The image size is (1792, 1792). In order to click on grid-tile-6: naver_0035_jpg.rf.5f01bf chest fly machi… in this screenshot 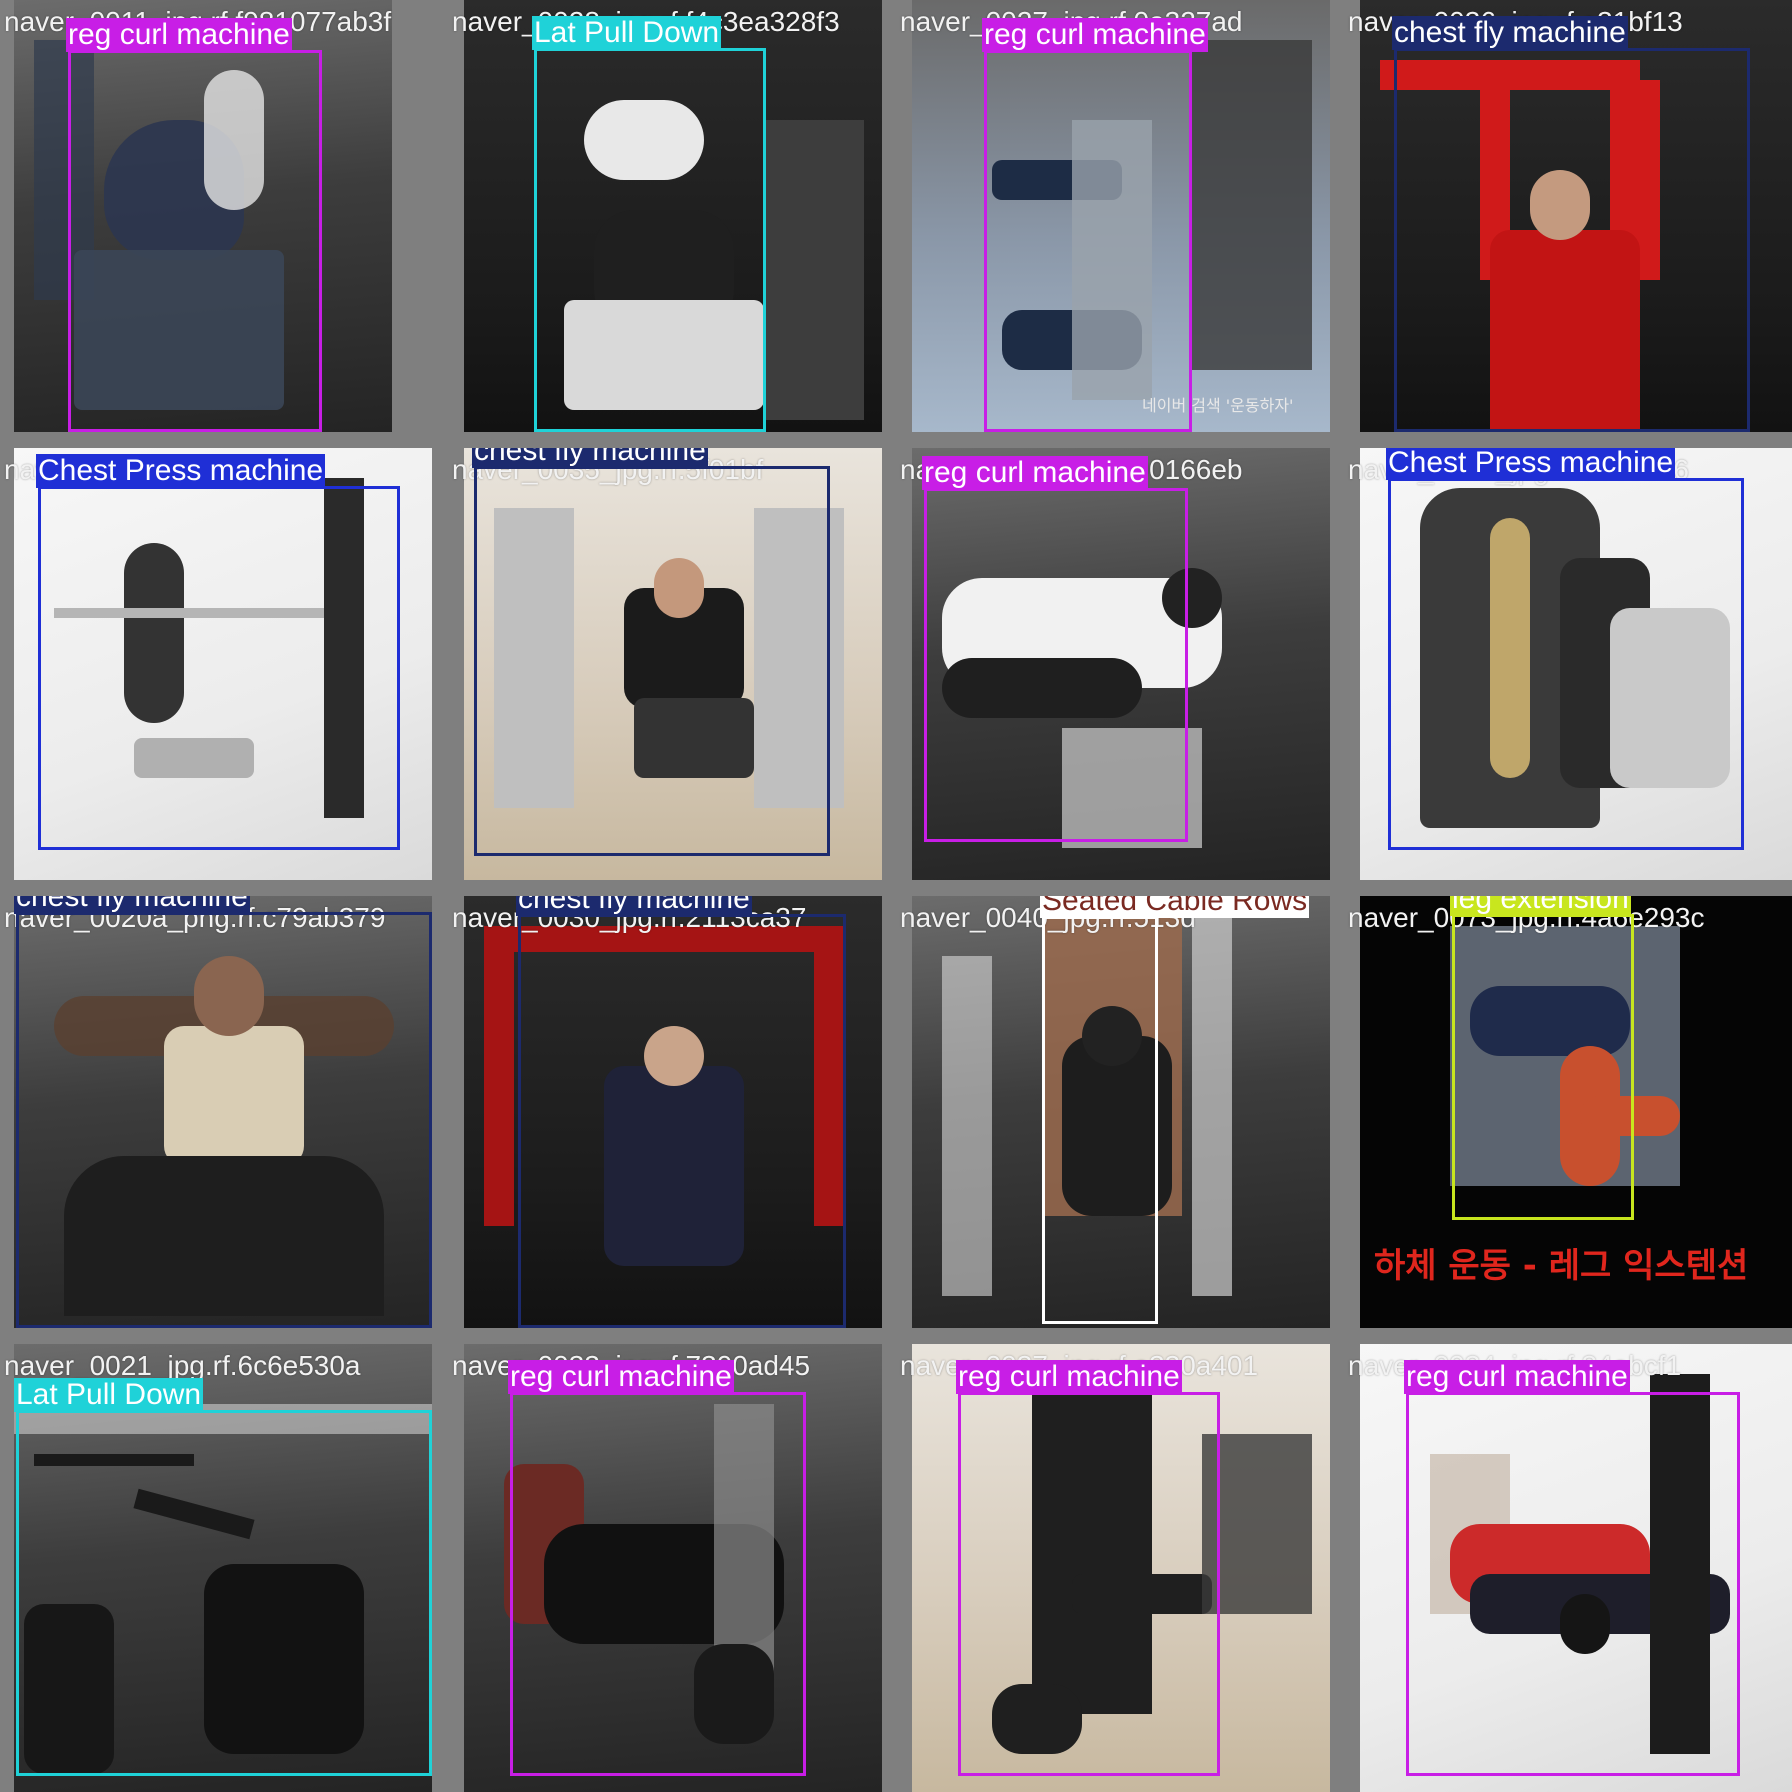, I will do `click(672, 672)`.